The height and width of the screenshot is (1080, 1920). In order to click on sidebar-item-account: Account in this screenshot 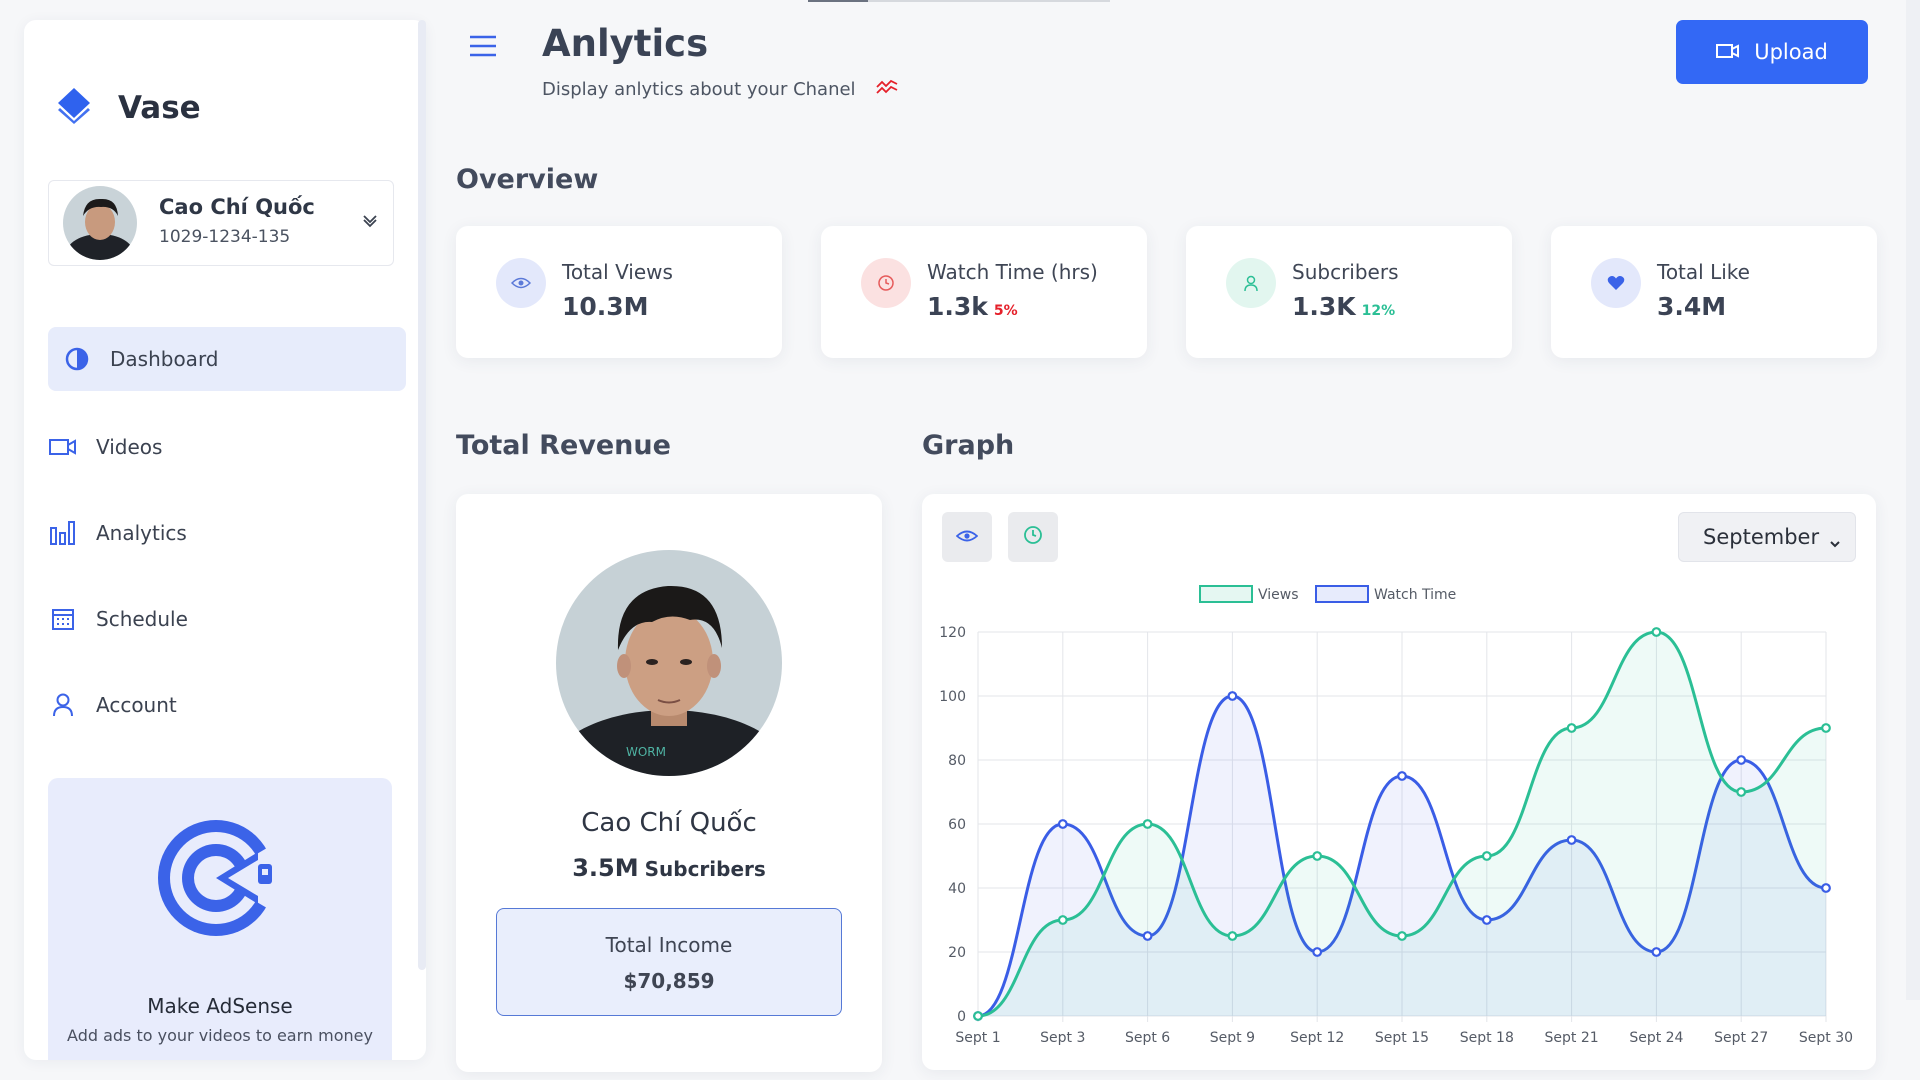, I will do `click(220, 705)`.